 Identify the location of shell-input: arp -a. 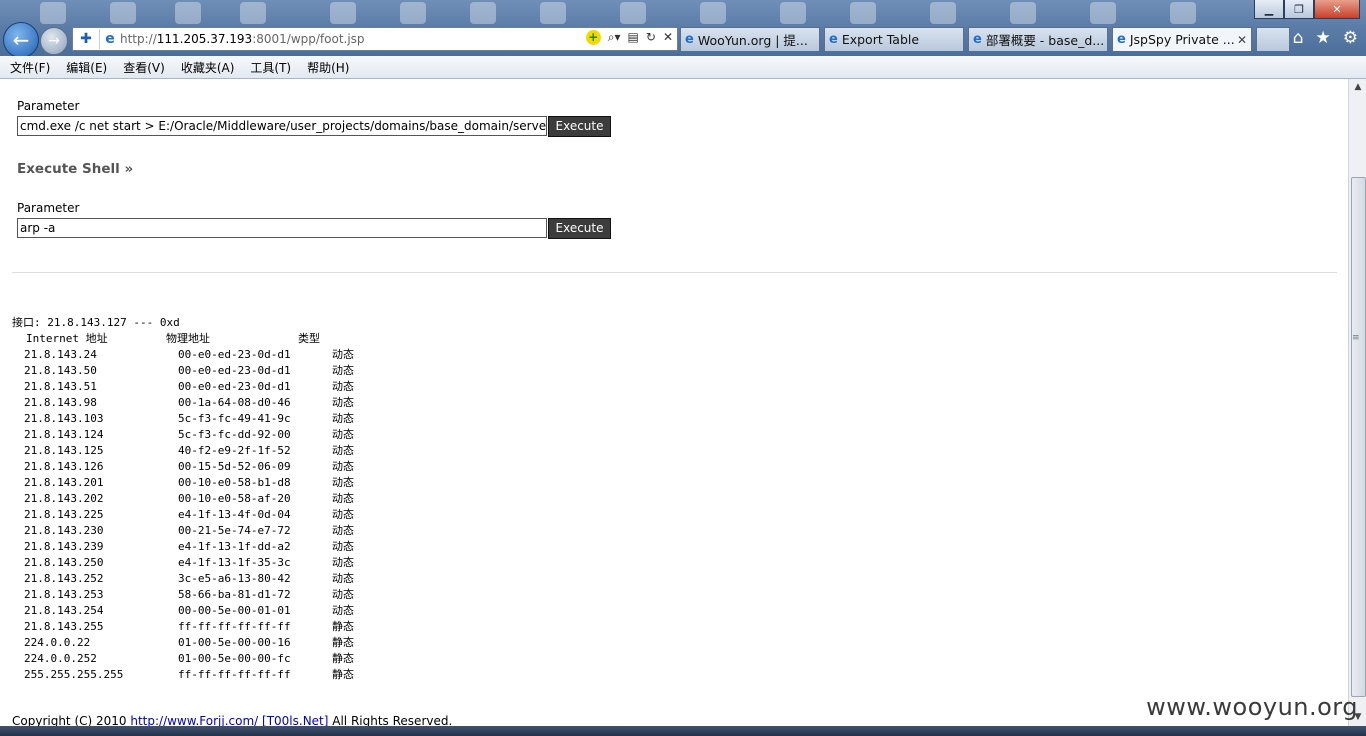
(282, 228).